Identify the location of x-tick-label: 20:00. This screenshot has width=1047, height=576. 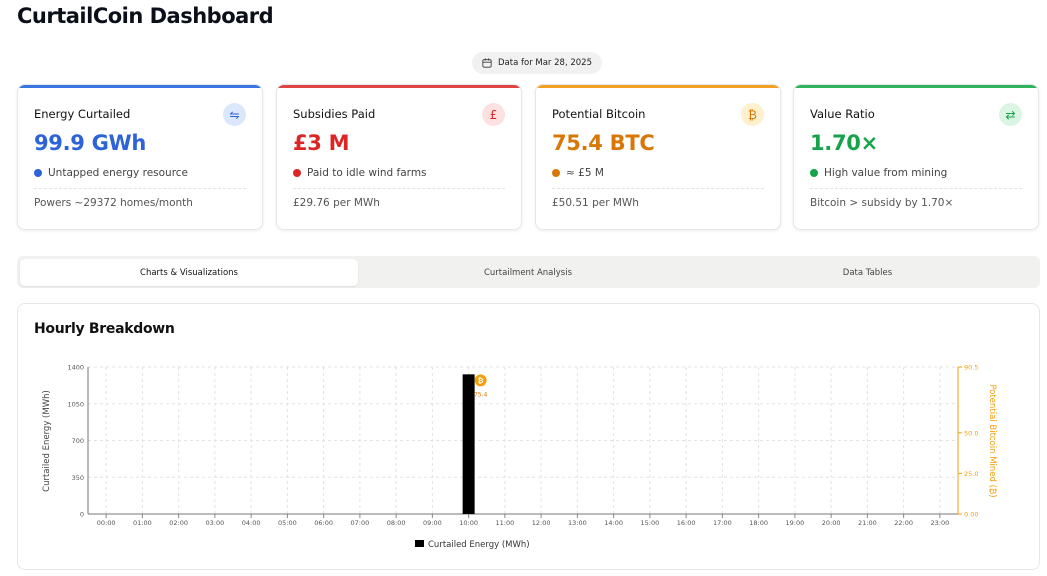
(831, 523).